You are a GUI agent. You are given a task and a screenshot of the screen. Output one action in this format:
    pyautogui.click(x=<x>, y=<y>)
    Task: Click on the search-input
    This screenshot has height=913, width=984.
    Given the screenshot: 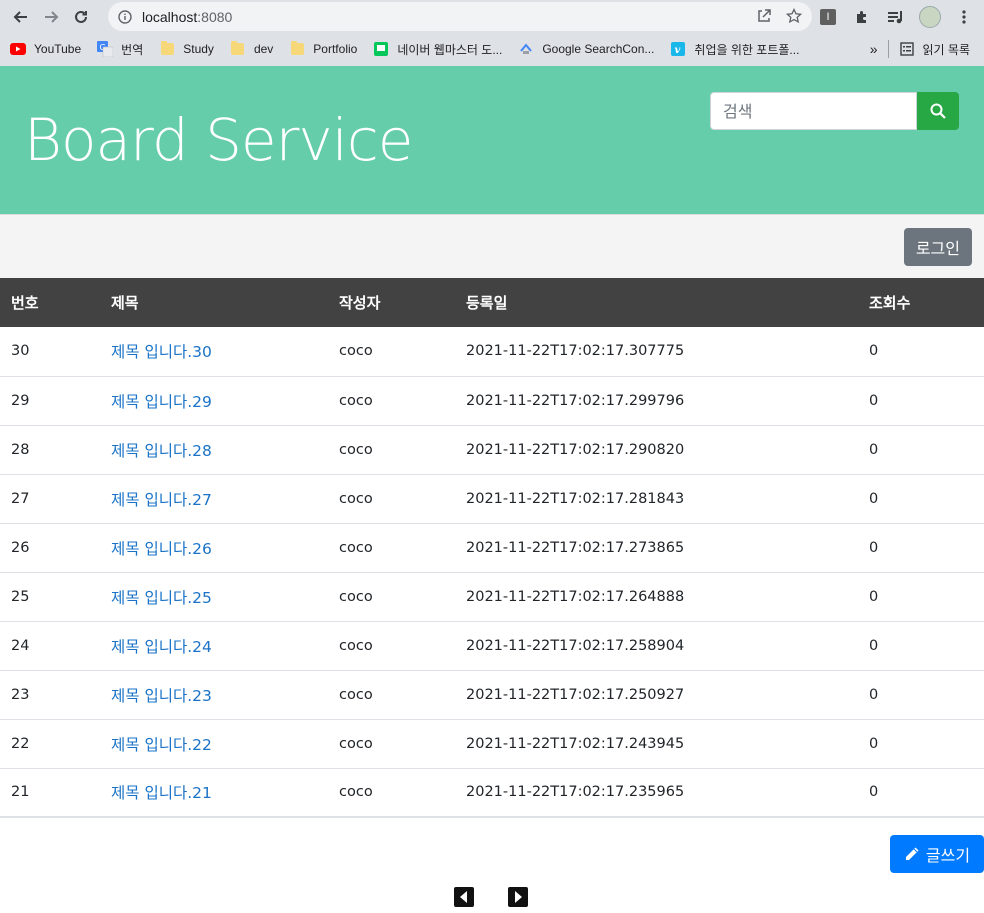 What is the action you would take?
    pyautogui.click(x=813, y=111)
    